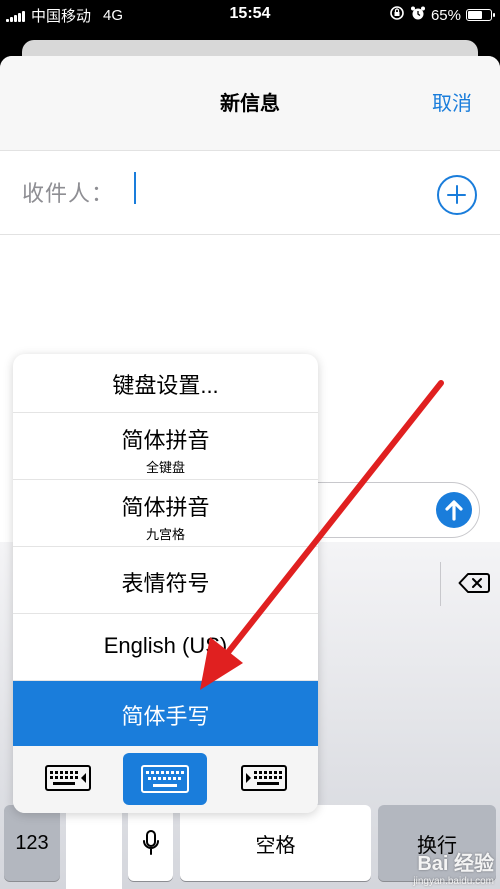 This screenshot has width=500, height=889. I want to click on keyboard-left-icon, so click(68, 778).